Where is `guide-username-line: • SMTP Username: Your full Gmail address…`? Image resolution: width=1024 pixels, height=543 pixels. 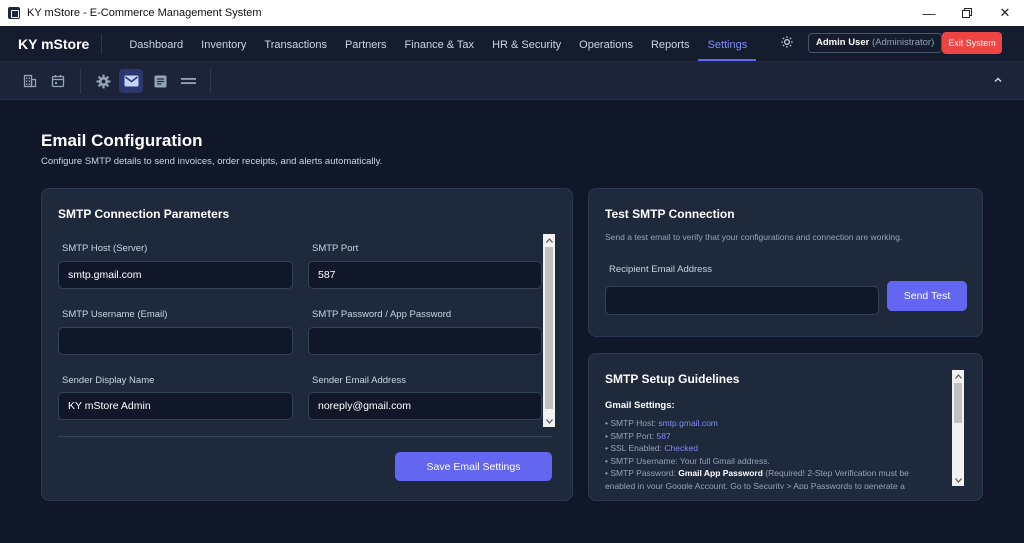
guide-username-line: • SMTP Username: Your full Gmail address… is located at coordinates (687, 460).